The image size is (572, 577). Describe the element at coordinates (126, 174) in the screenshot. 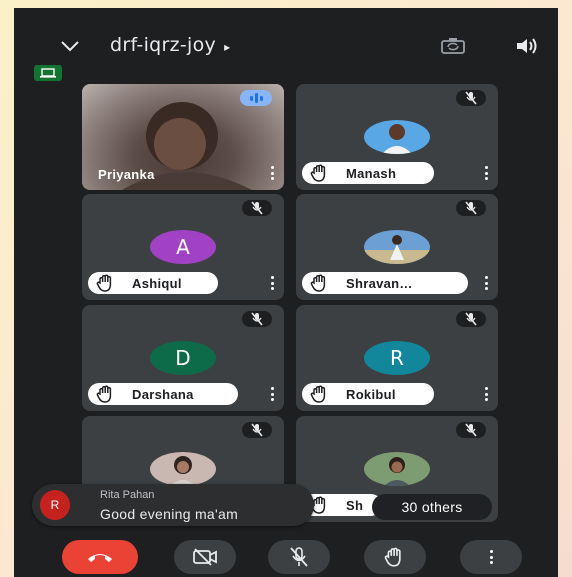

I see `participant-name: Priyanka` at that location.